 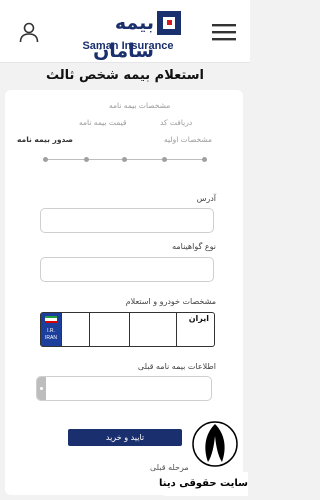 What do you see at coordinates (127, 269) in the screenshot?
I see `certificate-type-input` at bounding box center [127, 269].